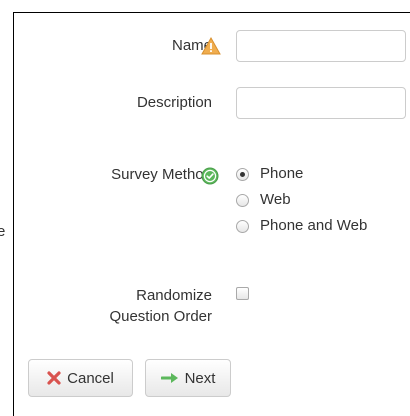  Describe the element at coordinates (242, 226) in the screenshot. I see `radio-phone-and-web` at that location.